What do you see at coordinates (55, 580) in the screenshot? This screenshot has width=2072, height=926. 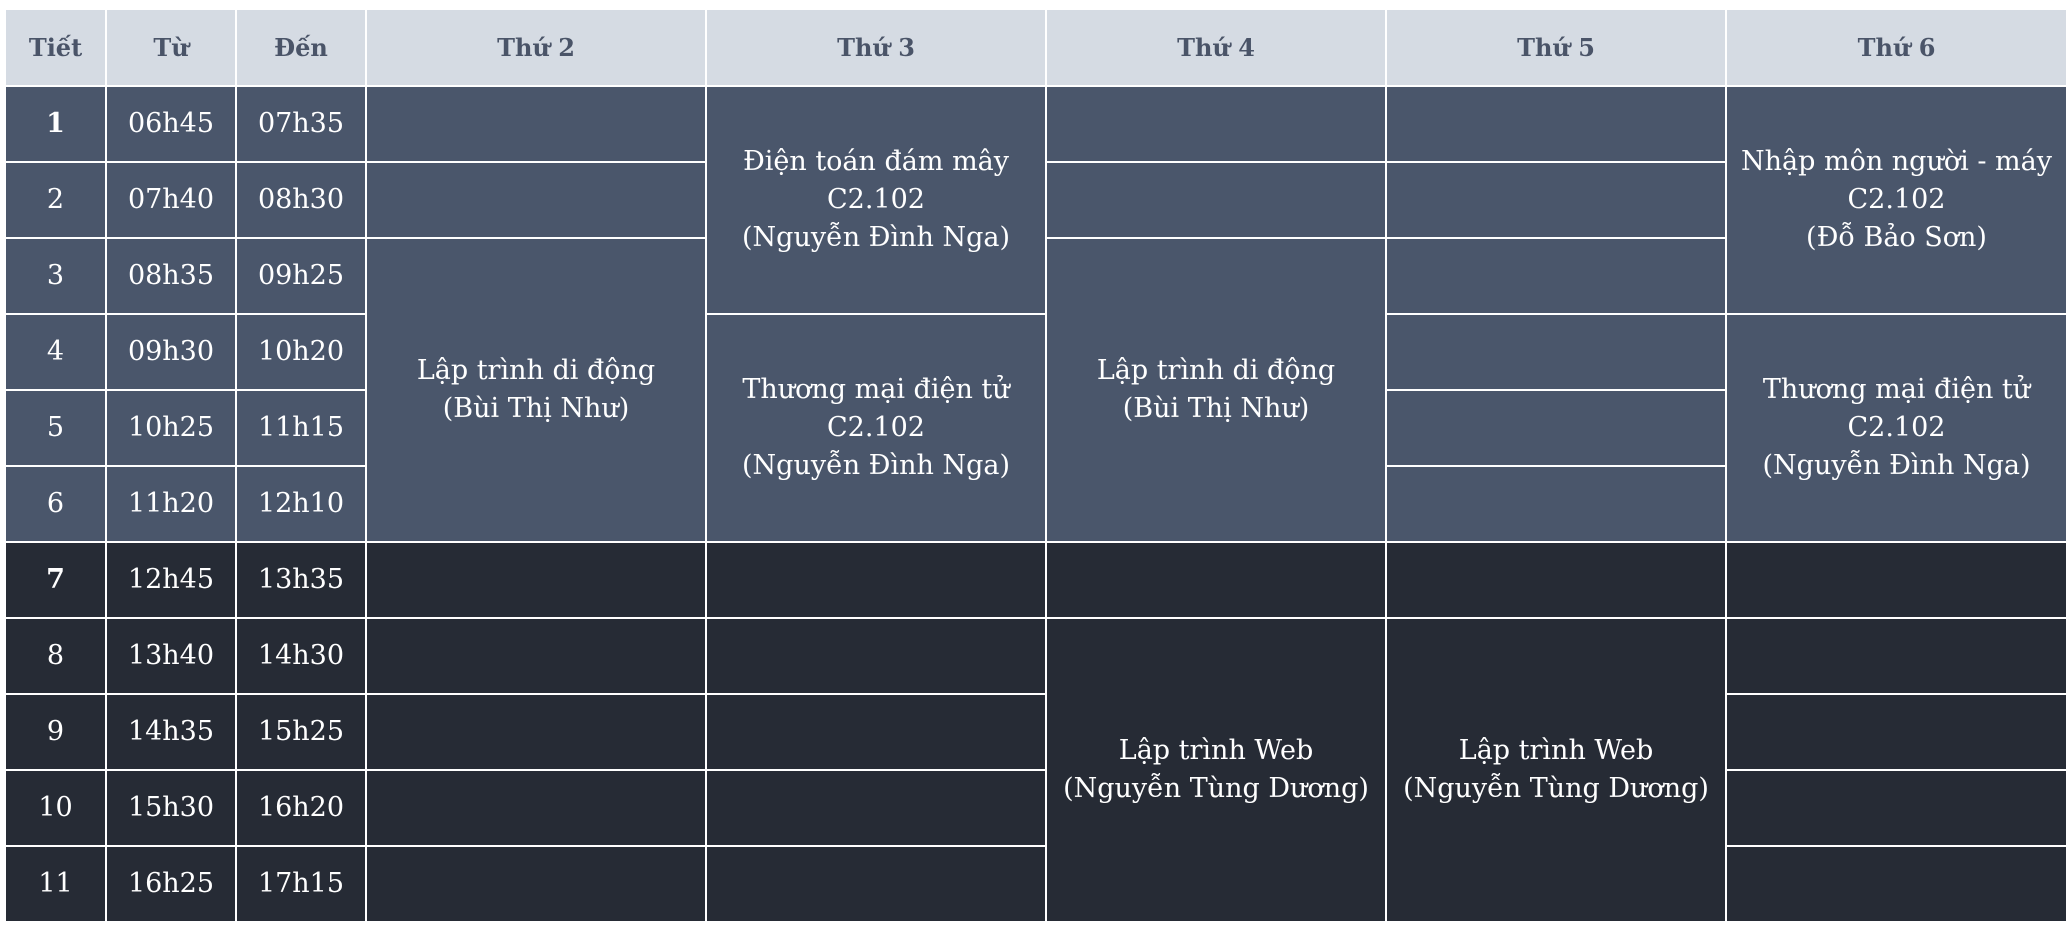 I see `period-number: 7` at bounding box center [55, 580].